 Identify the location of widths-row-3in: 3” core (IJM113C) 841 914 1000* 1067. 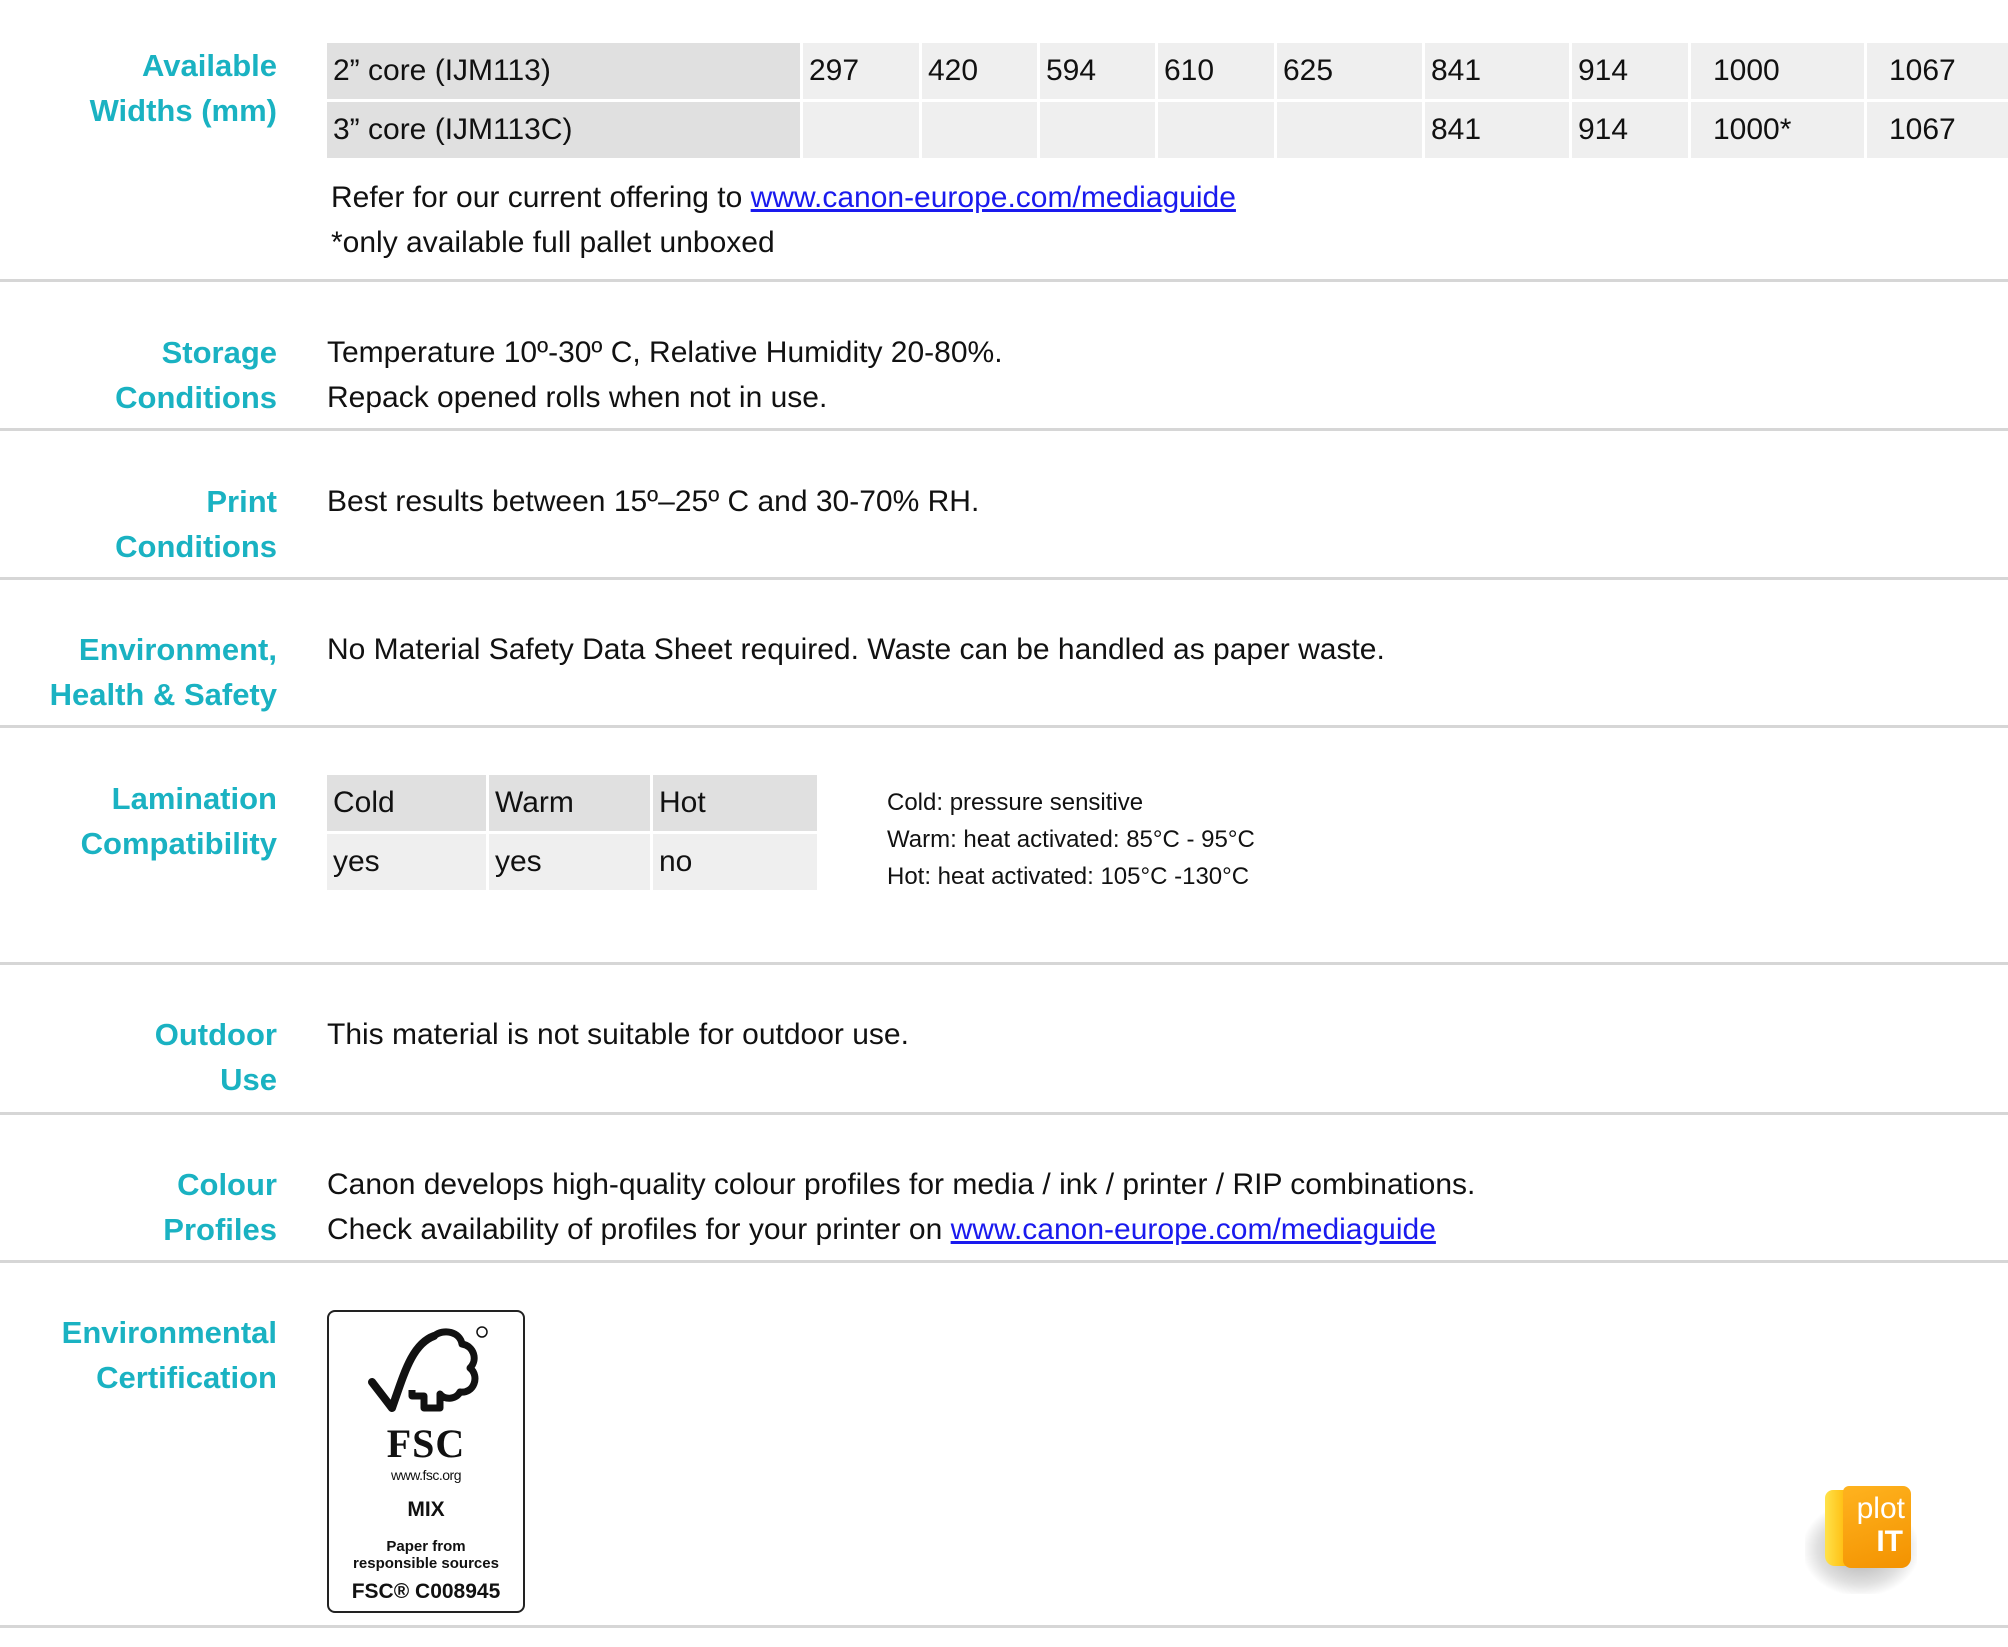
(1167, 130).